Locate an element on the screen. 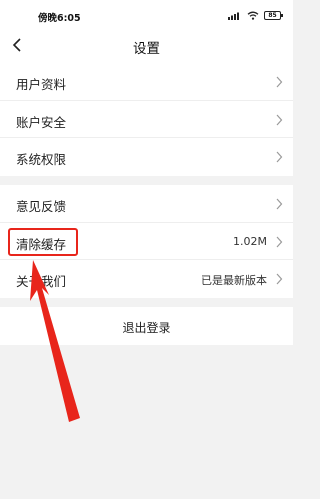 The height and width of the screenshot is (499, 320). row-label: 用户资料 is located at coordinates (41, 84).